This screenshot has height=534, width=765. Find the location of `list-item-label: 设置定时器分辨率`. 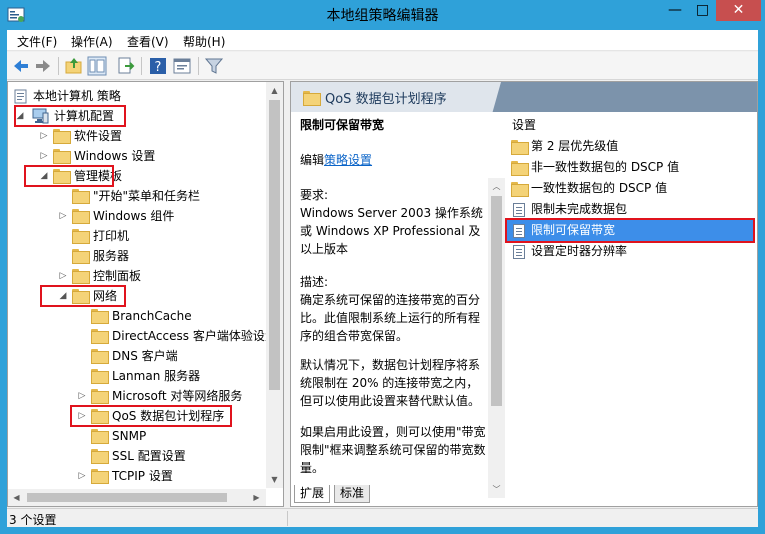

list-item-label: 设置定时器分辨率 is located at coordinates (579, 251).